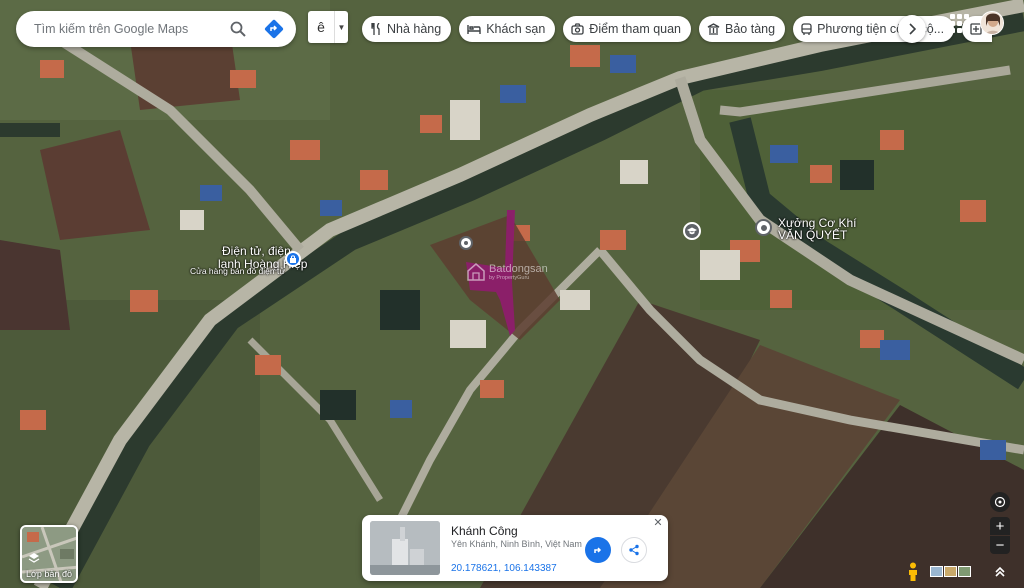  What do you see at coordinates (34, 558) in the screenshot?
I see `layers-icon` at bounding box center [34, 558].